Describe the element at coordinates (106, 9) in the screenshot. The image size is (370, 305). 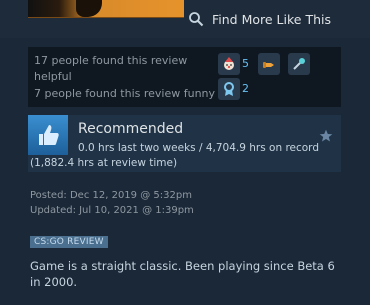
I see `game-thumbnail` at that location.